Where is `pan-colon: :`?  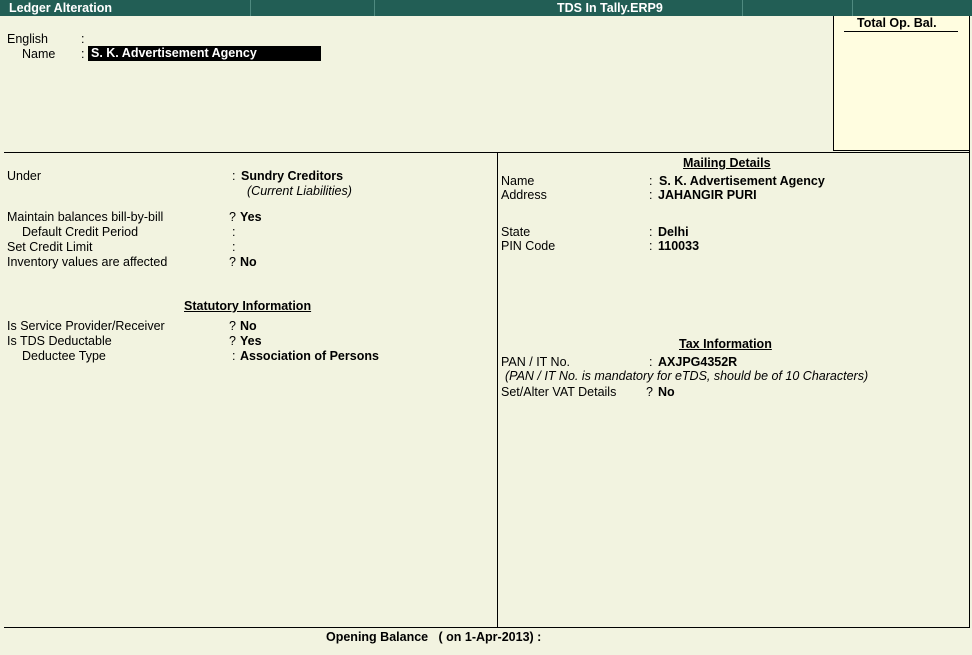 pan-colon: : is located at coordinates (651, 362).